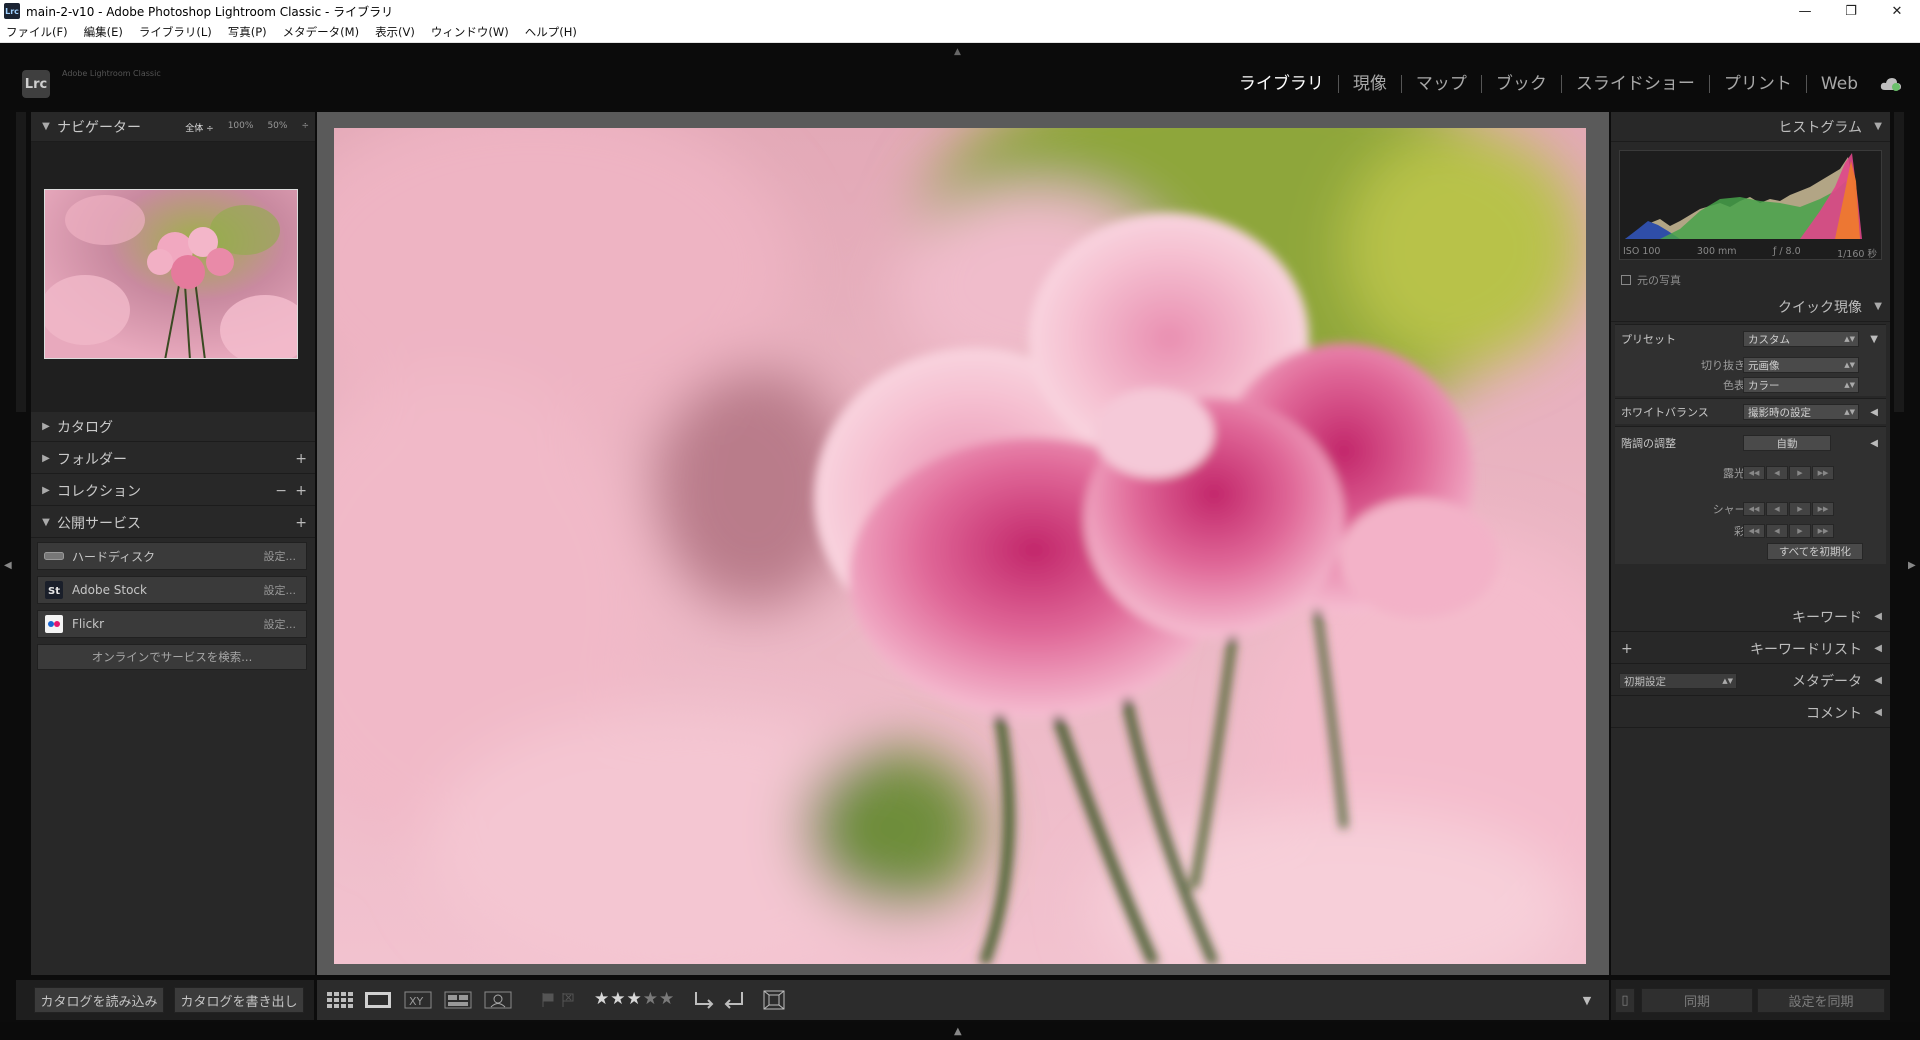  Describe the element at coordinates (165, 1000) in the screenshot. I see `left-panel-footer: カタログを読み込み カタログを書き出し` at that location.